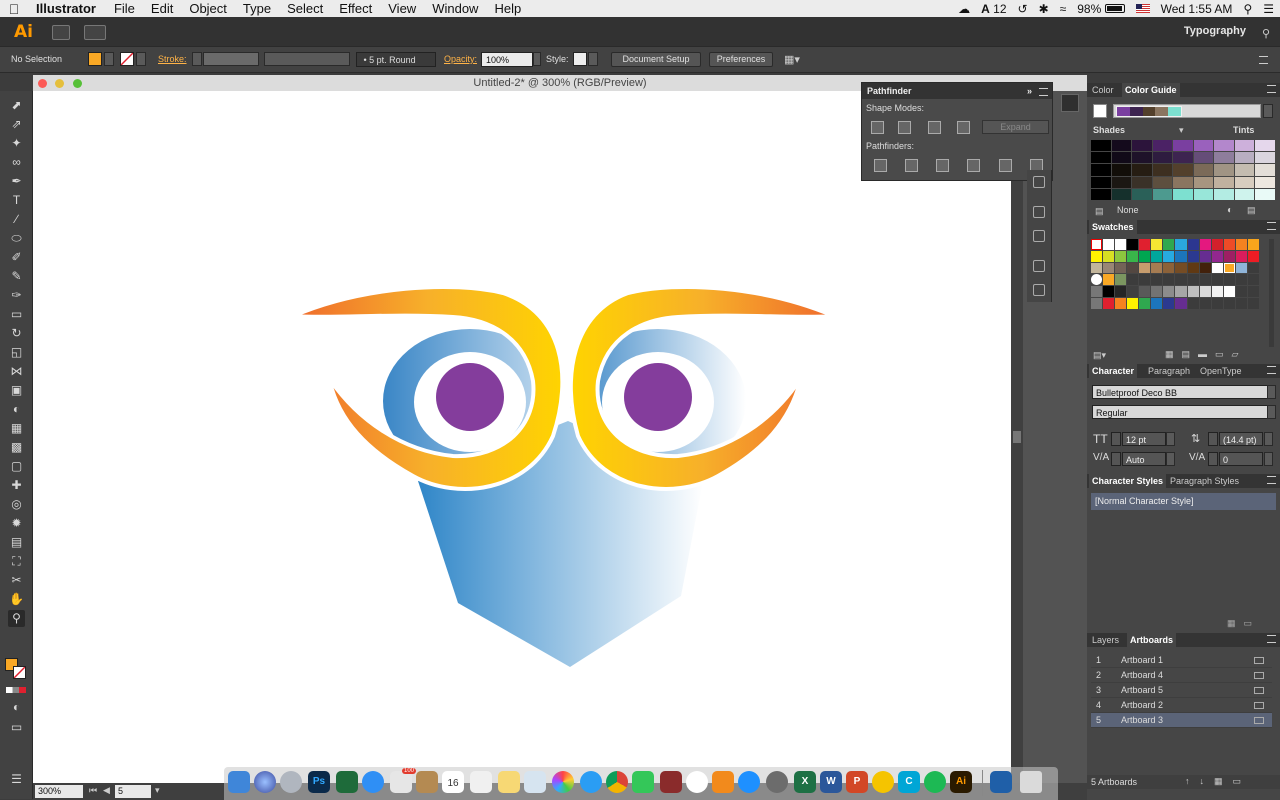 This screenshot has height=800, width=1280. Describe the element at coordinates (911, 165) in the screenshot. I see `trim-icon` at that location.